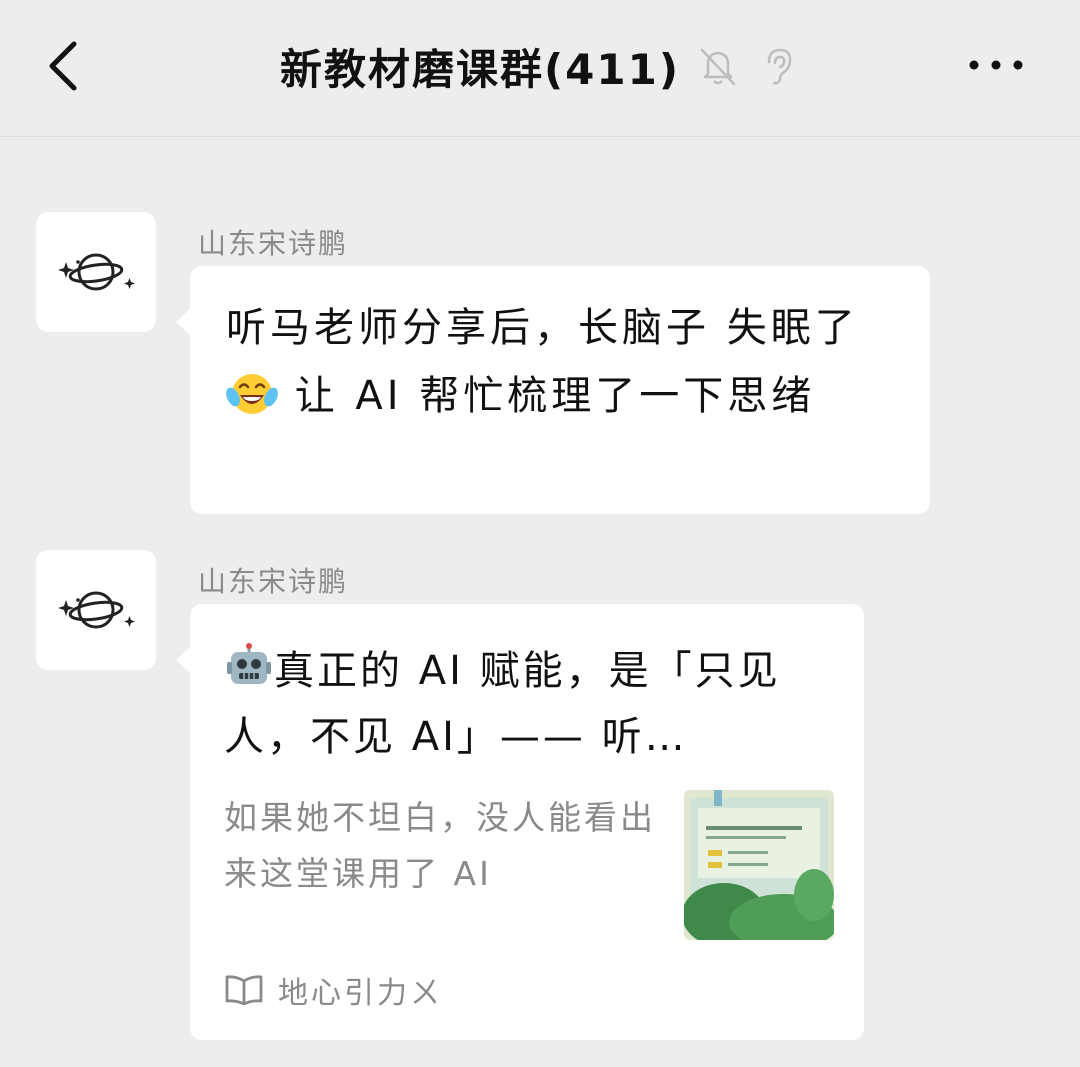 This screenshot has height=1067, width=1080. What do you see at coordinates (542, 328) in the screenshot?
I see `message-text-part1: 听马老师分享后，长脑子 失眠了` at bounding box center [542, 328].